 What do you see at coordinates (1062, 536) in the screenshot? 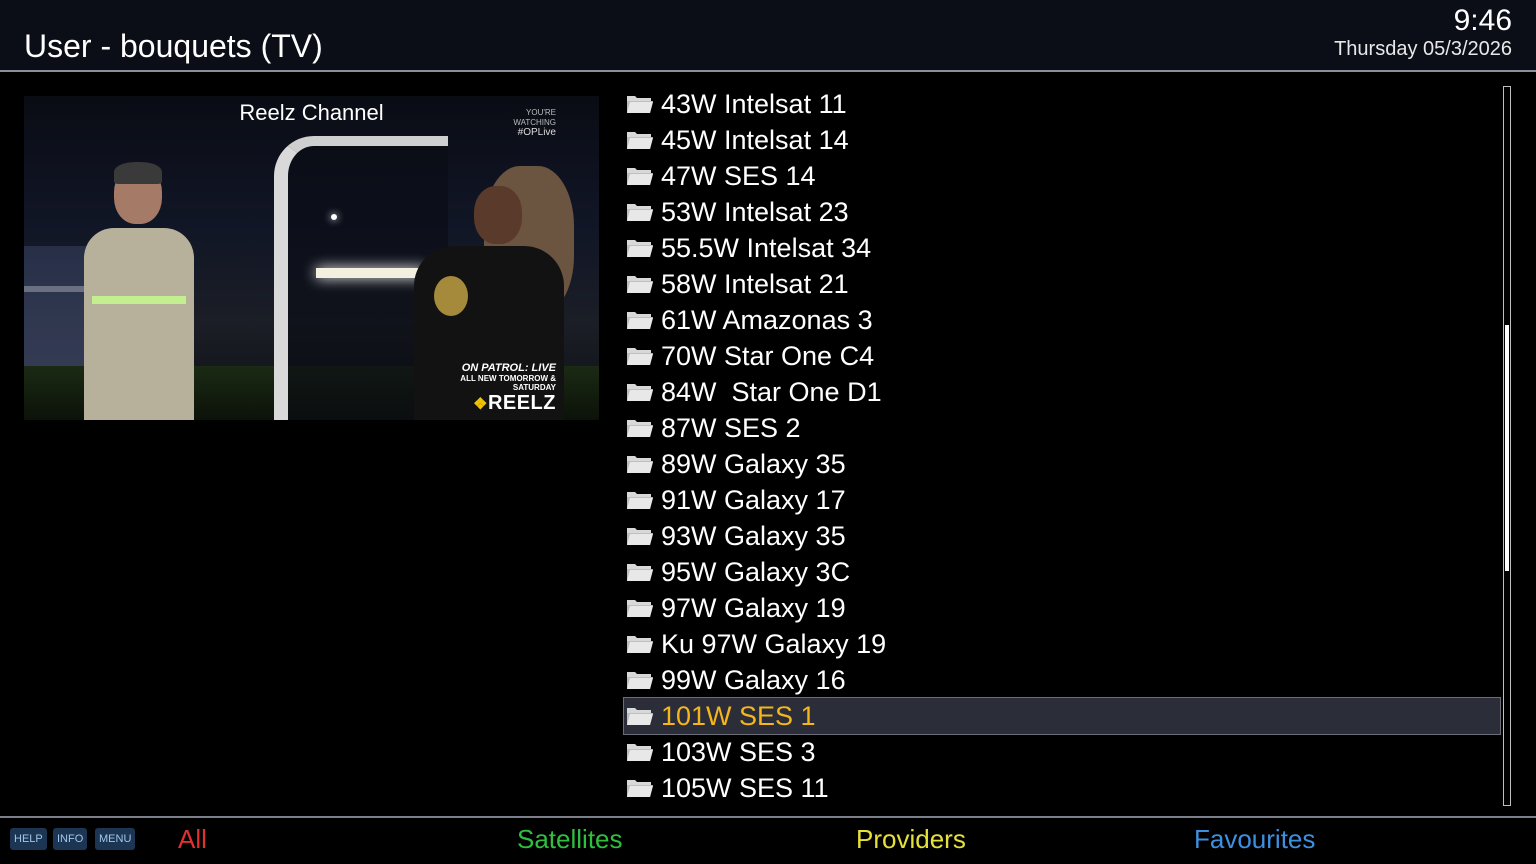
I see `list-item: 93W Galaxy 35` at bounding box center [1062, 536].